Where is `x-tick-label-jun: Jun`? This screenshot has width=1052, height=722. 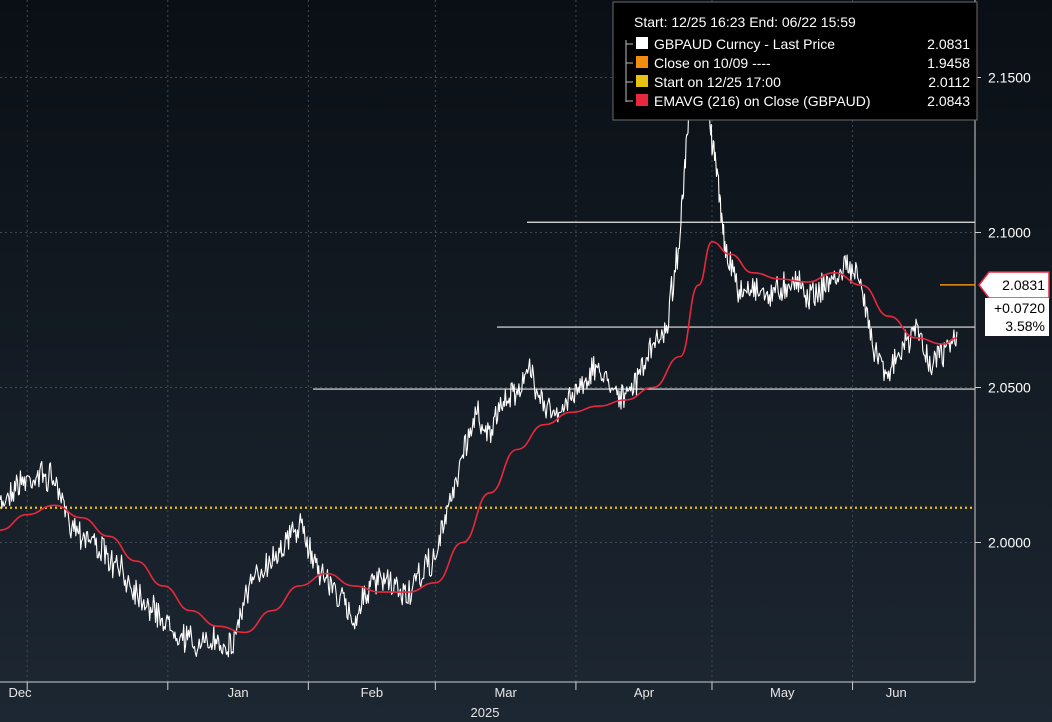 x-tick-label-jun: Jun is located at coordinates (896, 692).